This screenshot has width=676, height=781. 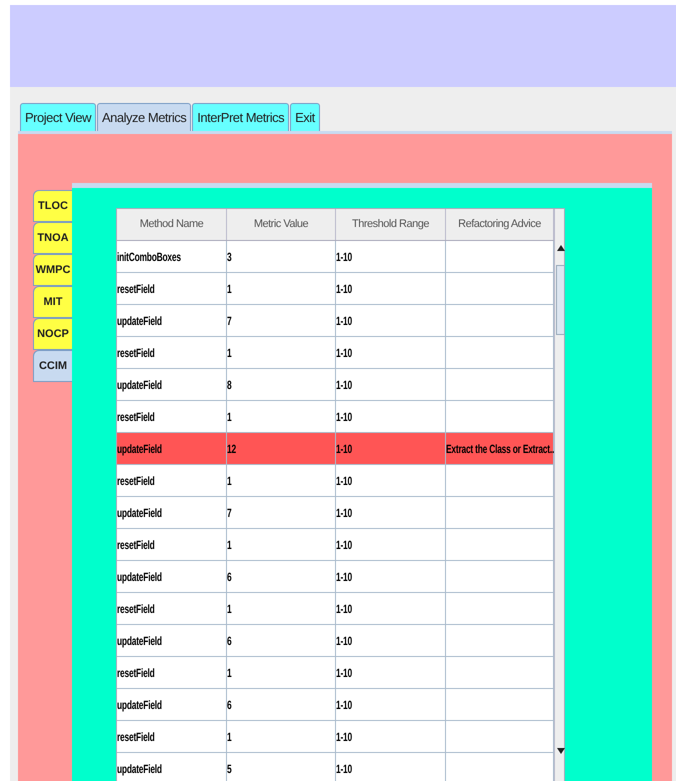 I want to click on table-cell-text: 12, so click(x=231, y=449).